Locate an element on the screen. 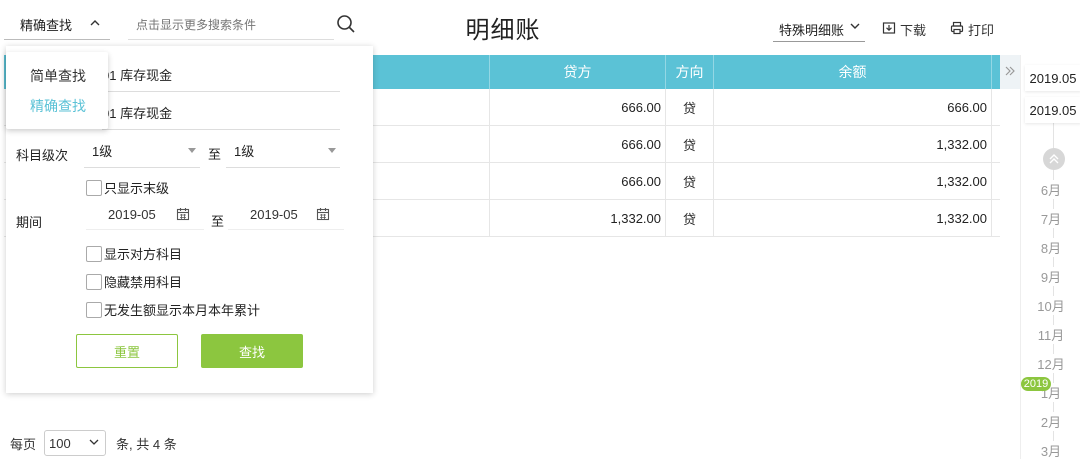 This screenshot has height=459, width=1080. show-counter-subject-checkbox: 显示对方科目 is located at coordinates (134, 253).